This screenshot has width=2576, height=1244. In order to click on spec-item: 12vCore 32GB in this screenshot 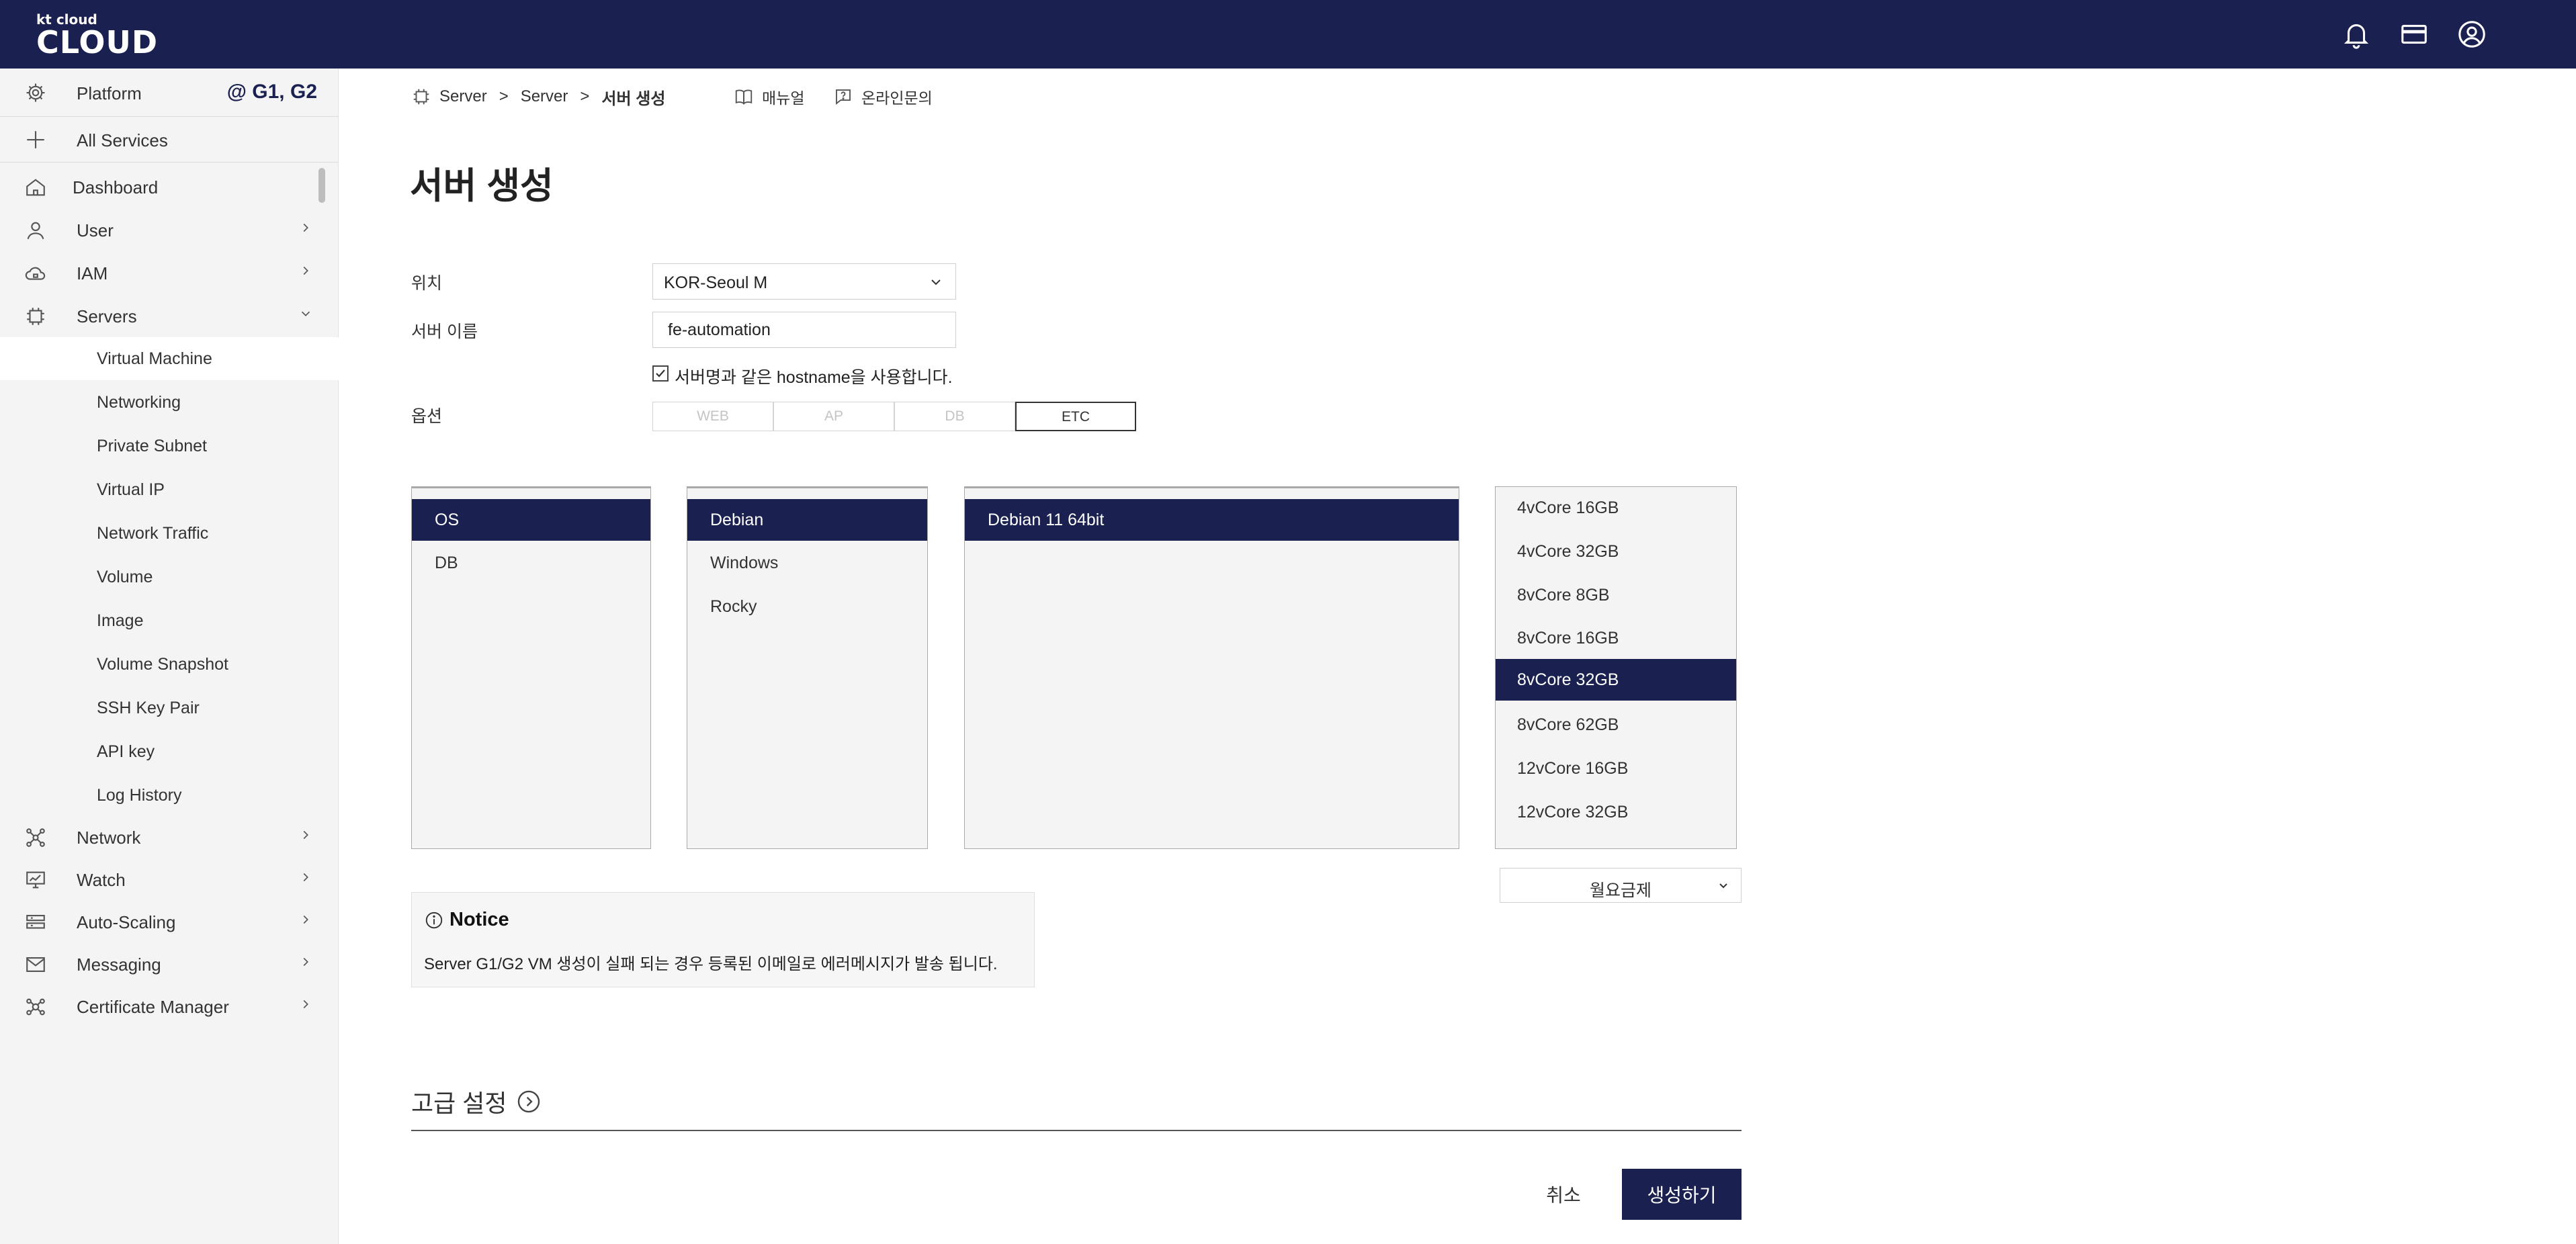, I will do `click(1616, 812)`.